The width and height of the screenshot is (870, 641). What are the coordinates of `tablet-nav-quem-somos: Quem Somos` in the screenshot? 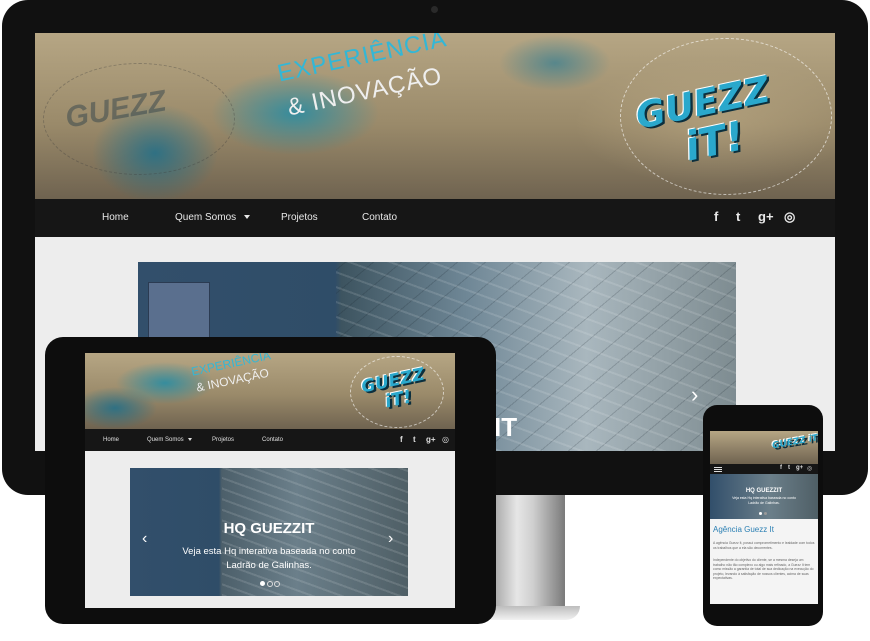 It's located at (170, 440).